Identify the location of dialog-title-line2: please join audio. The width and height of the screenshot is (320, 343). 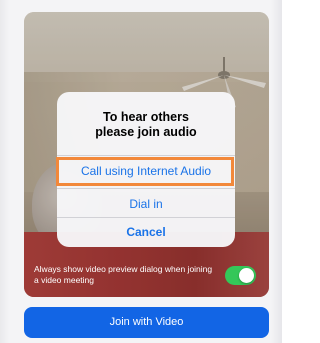
(146, 132).